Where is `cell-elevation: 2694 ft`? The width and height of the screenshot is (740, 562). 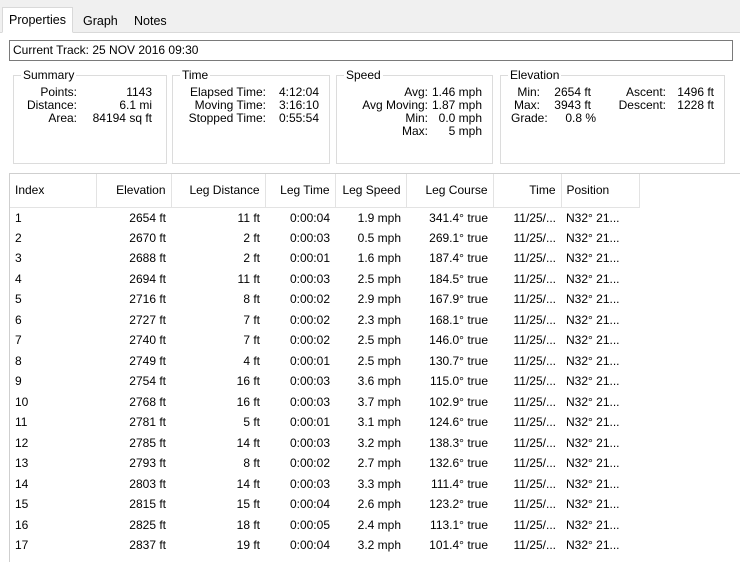 cell-elevation: 2694 ft is located at coordinates (147, 278).